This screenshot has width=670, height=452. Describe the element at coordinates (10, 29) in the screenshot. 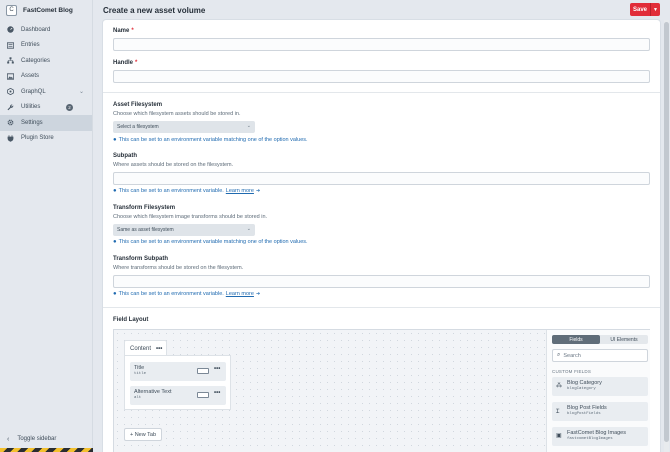

I see `dashboard-icon` at that location.